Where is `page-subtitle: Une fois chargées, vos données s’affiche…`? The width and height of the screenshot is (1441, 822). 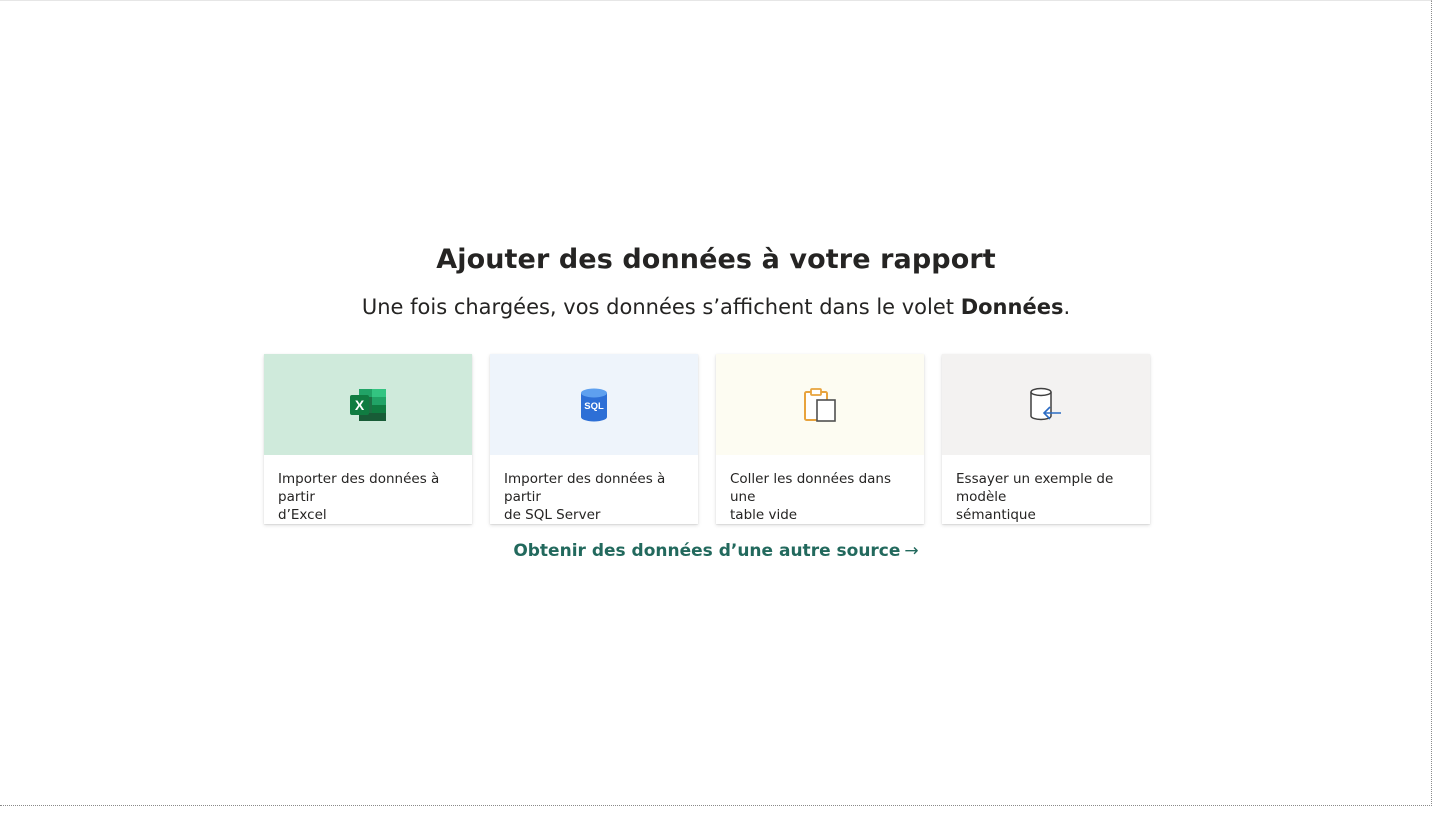
page-subtitle: Une fois chargées, vos données s’affiche… is located at coordinates (716, 307).